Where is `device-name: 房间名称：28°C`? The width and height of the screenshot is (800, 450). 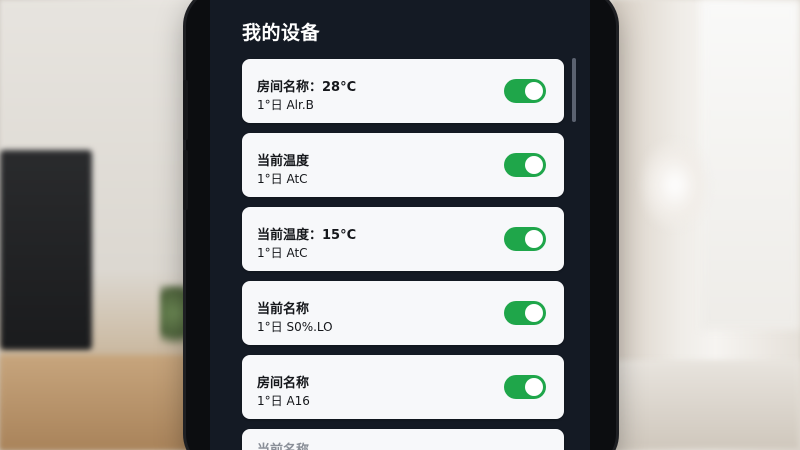
device-name: 房间名称：28°C is located at coordinates (307, 87).